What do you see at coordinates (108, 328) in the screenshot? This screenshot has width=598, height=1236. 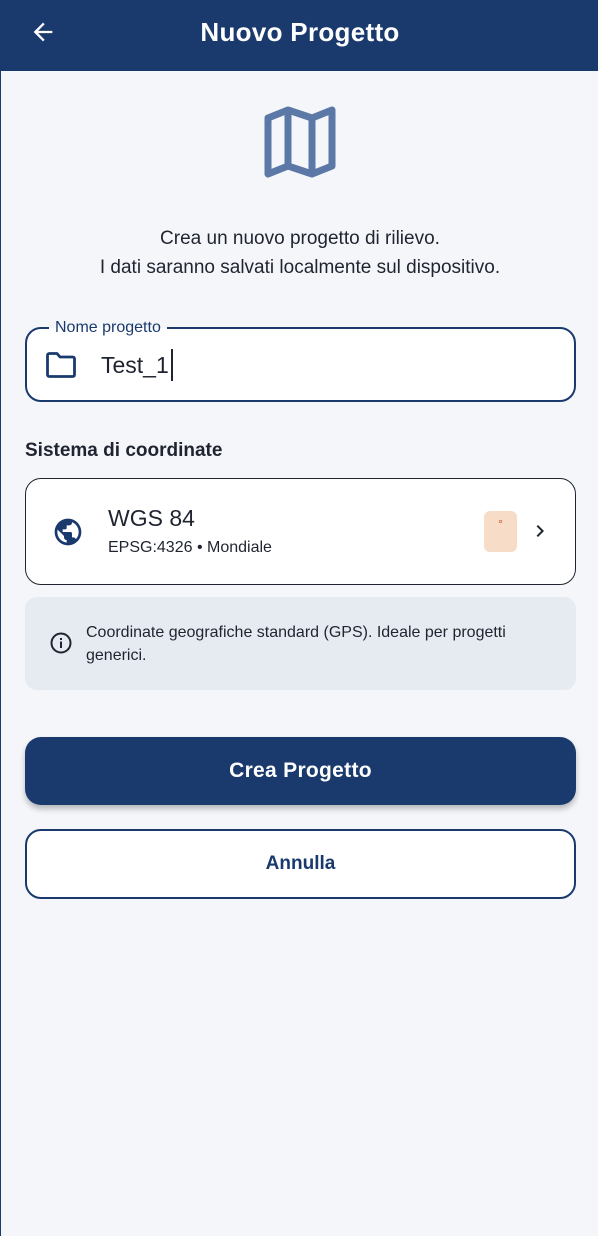 I see `project-name-label: Nome progetto` at bounding box center [108, 328].